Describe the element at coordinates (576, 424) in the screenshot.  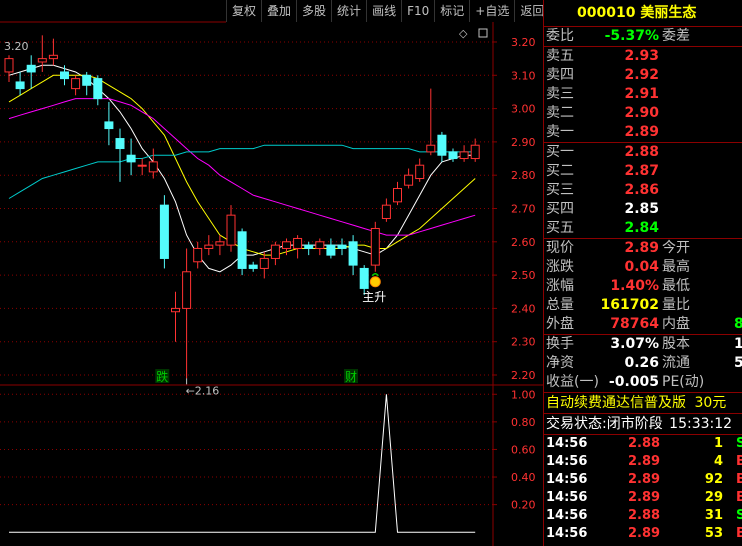
I see `trade-status-label: 交易状态:` at that location.